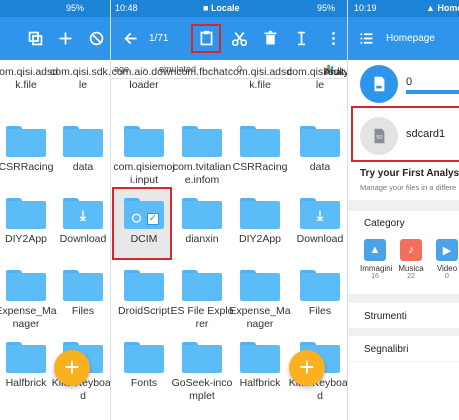 Image resolution: width=459 pixels, height=420 pixels. What do you see at coordinates (202, 72) in the screenshot?
I see `folder-name: com.fbchat` at bounding box center [202, 72].